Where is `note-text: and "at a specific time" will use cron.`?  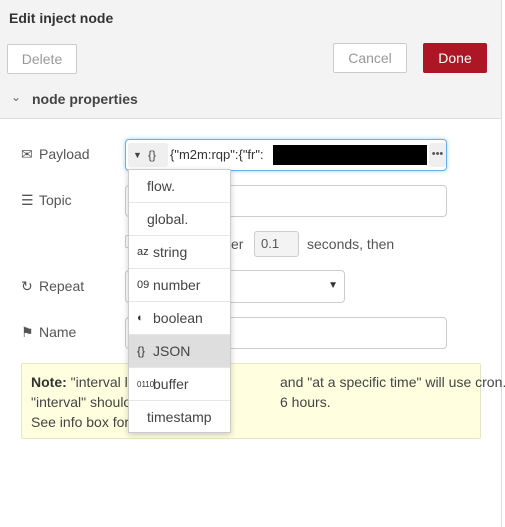 note-text: and "at a specific time" will use cron. is located at coordinates (392, 382).